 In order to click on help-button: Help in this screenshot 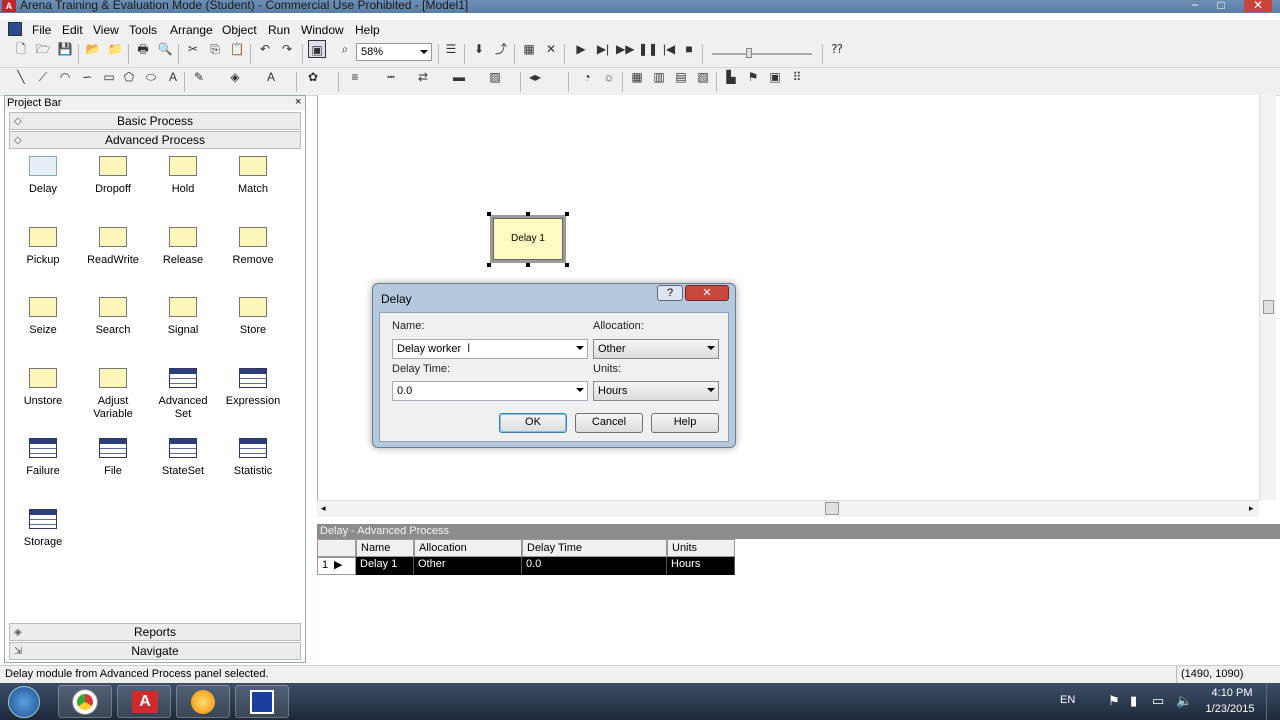, I will do `click(685, 423)`.